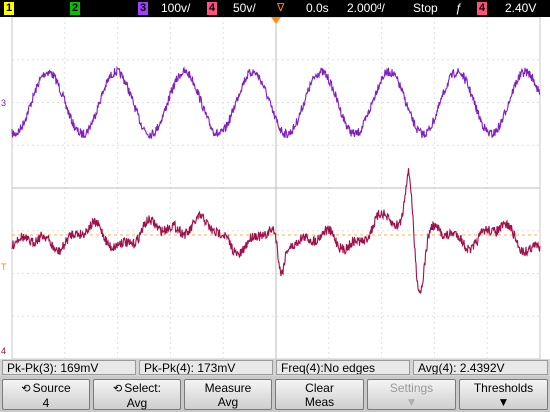 Image resolution: width=550 pixels, height=412 pixels. What do you see at coordinates (3, 351) in the screenshot?
I see `ch4-ground-marker: 4` at bounding box center [3, 351].